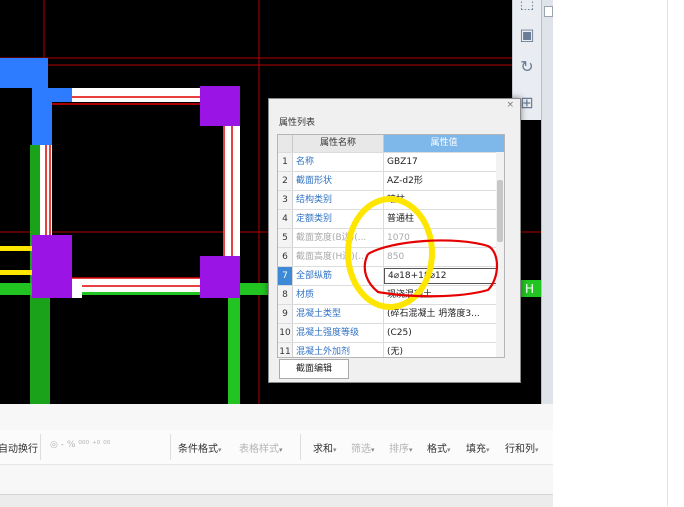 This screenshot has width=684, height=507. Describe the element at coordinates (527, 67) in the screenshot. I see `toolbar-rotate-icon: ↻` at that location.